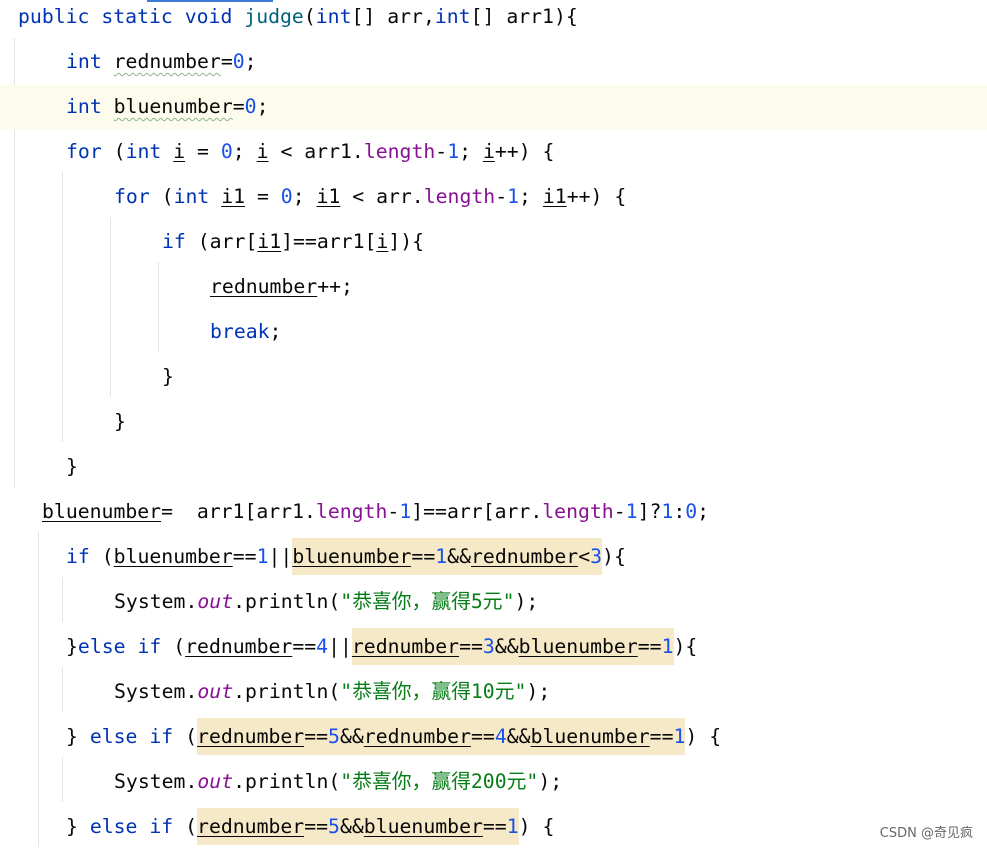  Describe the element at coordinates (679, 511) in the screenshot. I see `code-token: :` at that location.